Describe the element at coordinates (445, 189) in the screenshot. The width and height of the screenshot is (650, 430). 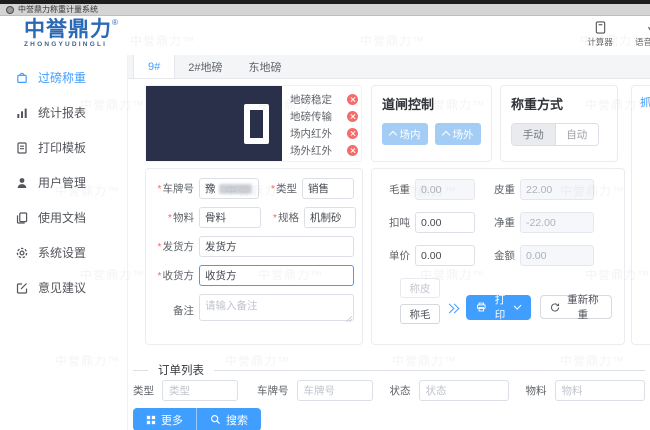
I see `gross-input` at that location.